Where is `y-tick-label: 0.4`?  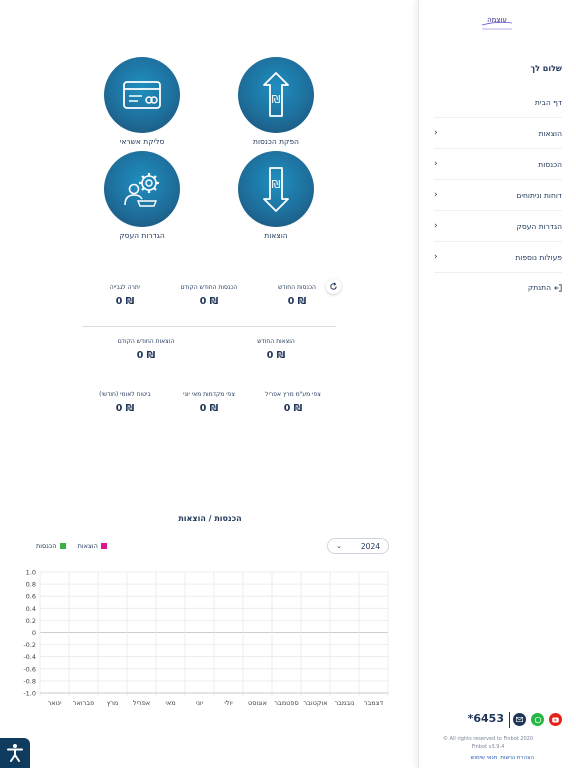 y-tick-label: 0.4 is located at coordinates (31, 609).